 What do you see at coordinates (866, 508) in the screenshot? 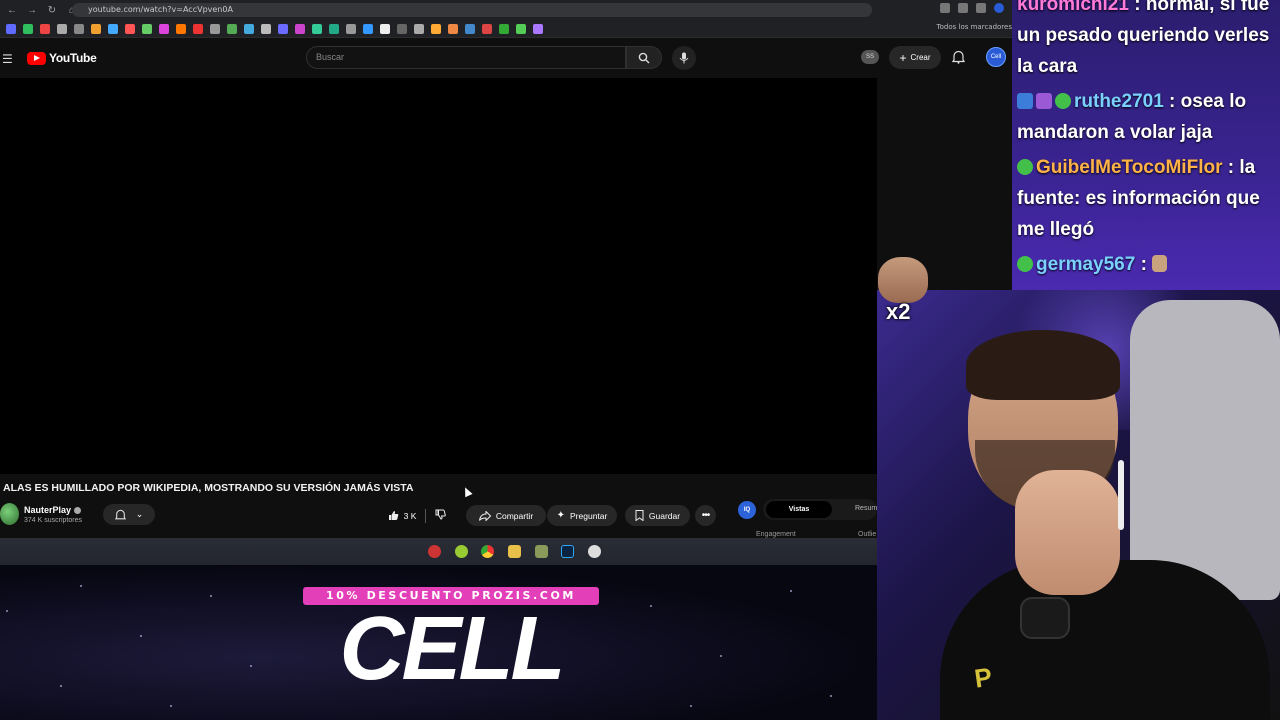
I see `tab-resumen: Resum` at bounding box center [866, 508].